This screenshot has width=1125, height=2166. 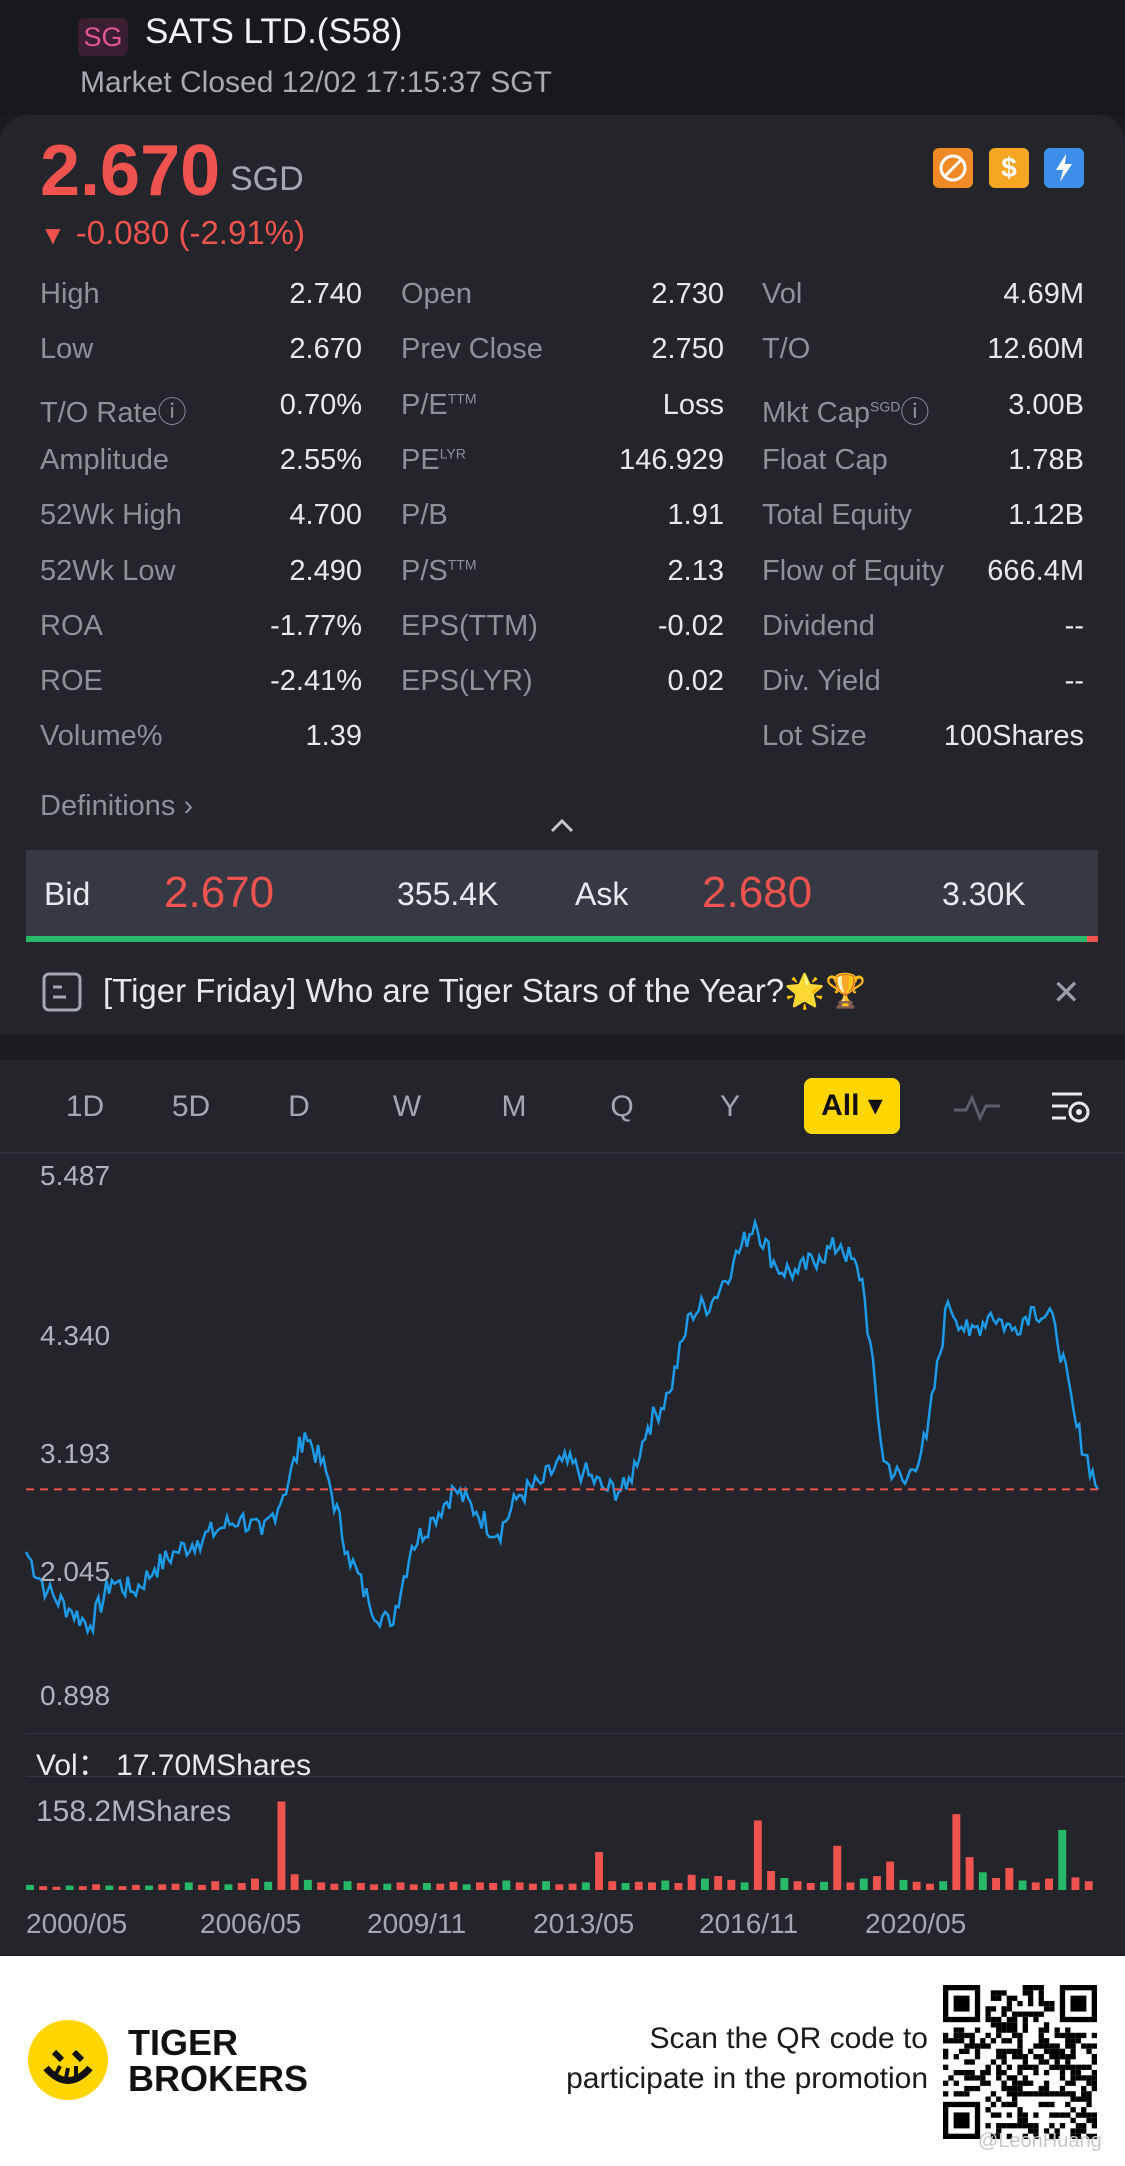 I want to click on stat-value: 100Shares, so click(x=1013, y=736).